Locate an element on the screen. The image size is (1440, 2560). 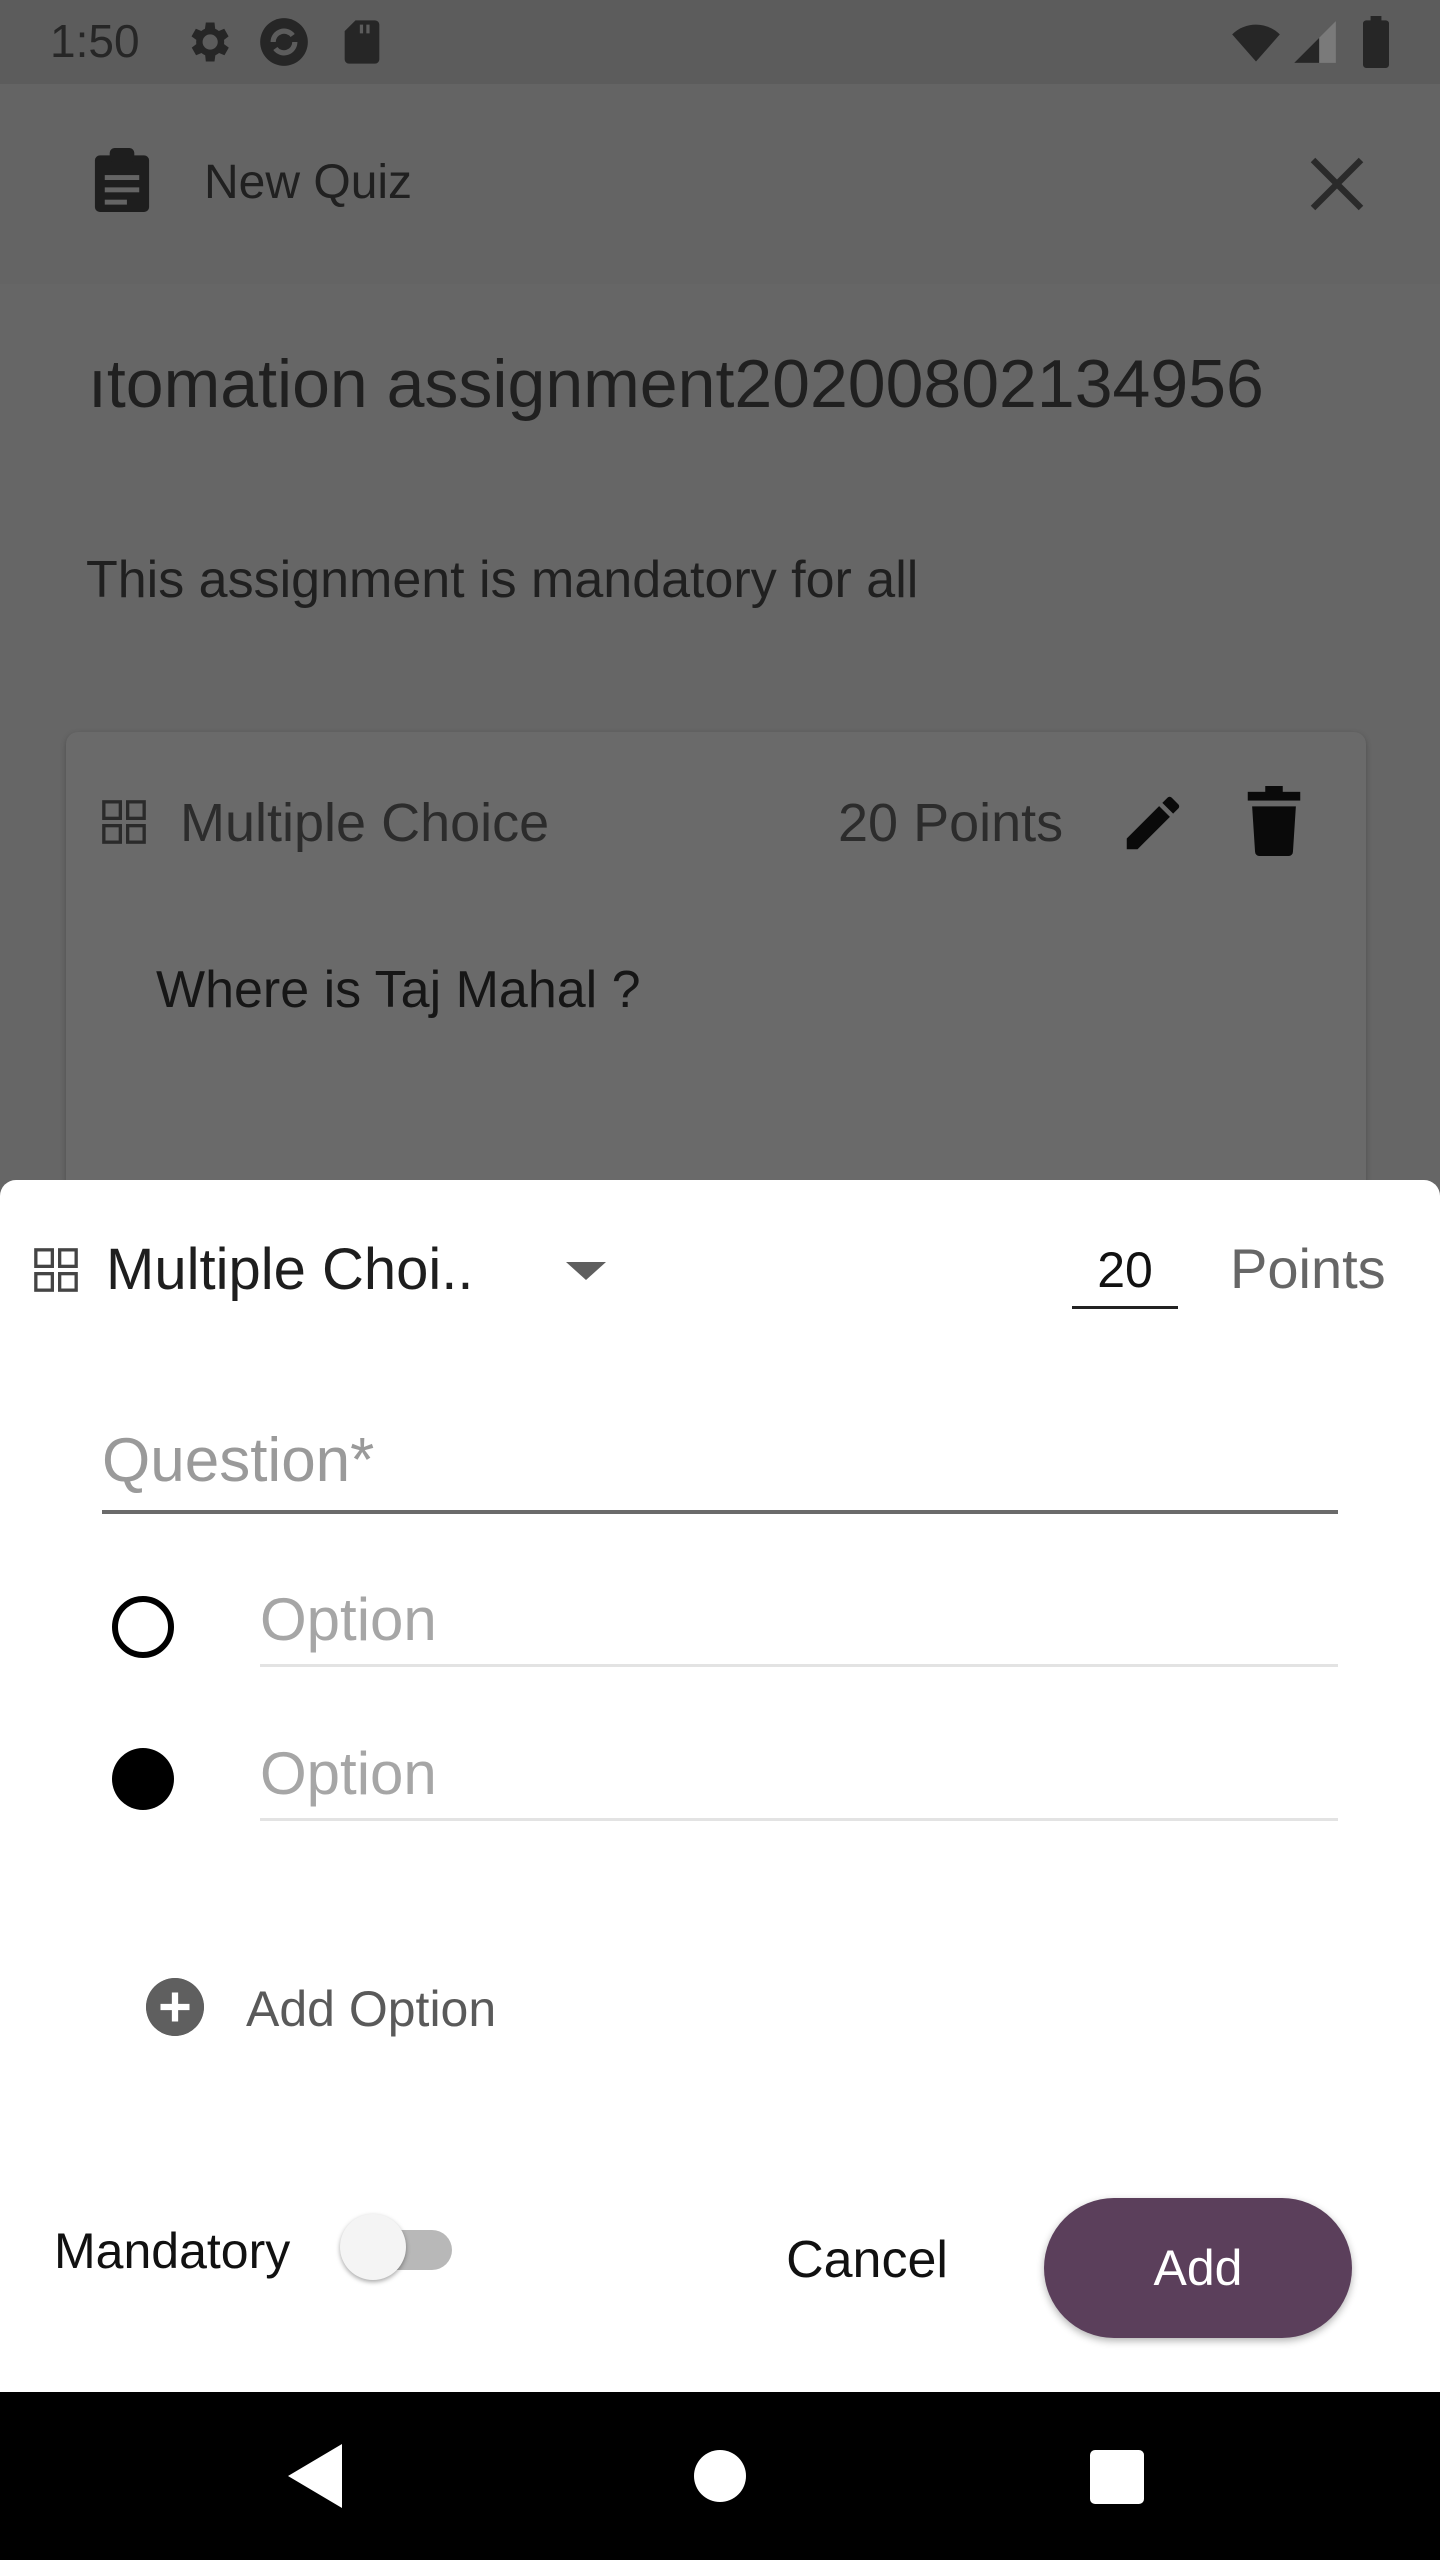
question-type-value: Multiple Choi.. is located at coordinates (290, 1269).